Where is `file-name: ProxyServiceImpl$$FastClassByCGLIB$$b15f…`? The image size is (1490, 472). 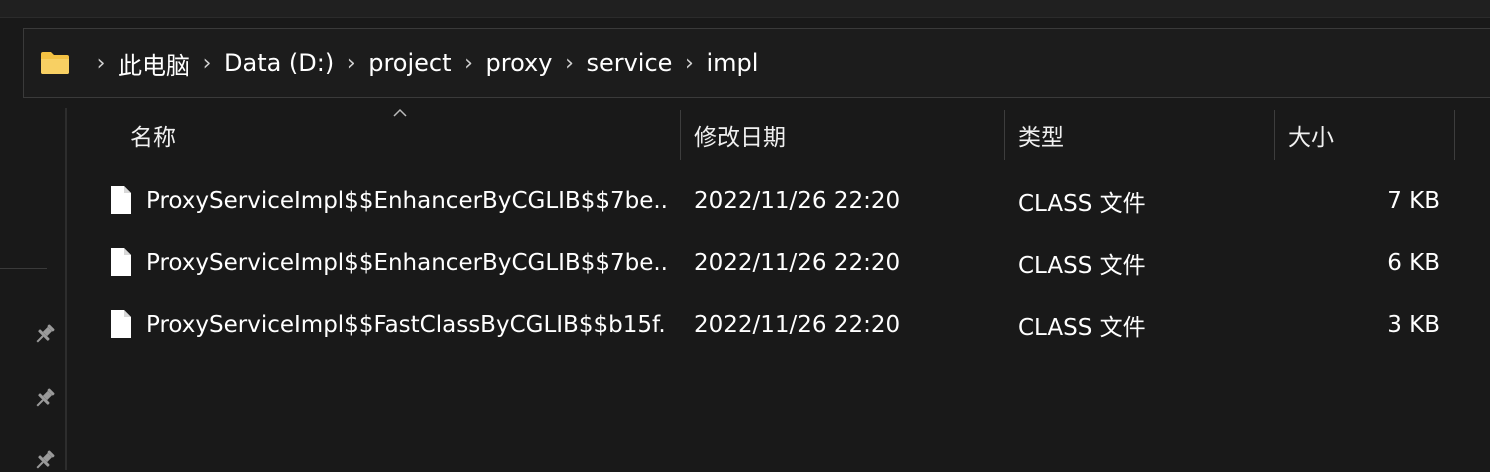 file-name: ProxyServiceImpl$$FastClassByCGLIB$$b15f… is located at coordinates (406, 325).